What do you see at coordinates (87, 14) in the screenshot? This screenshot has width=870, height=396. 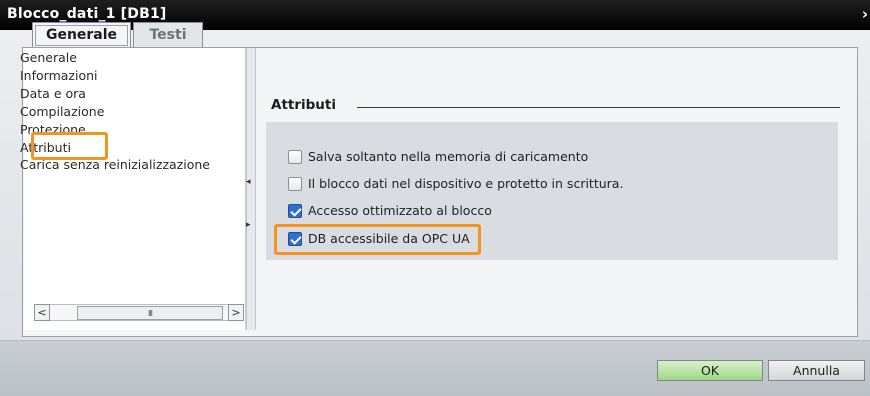 I see `window-title: Blocco_dati_1 [DB1]` at bounding box center [87, 14].